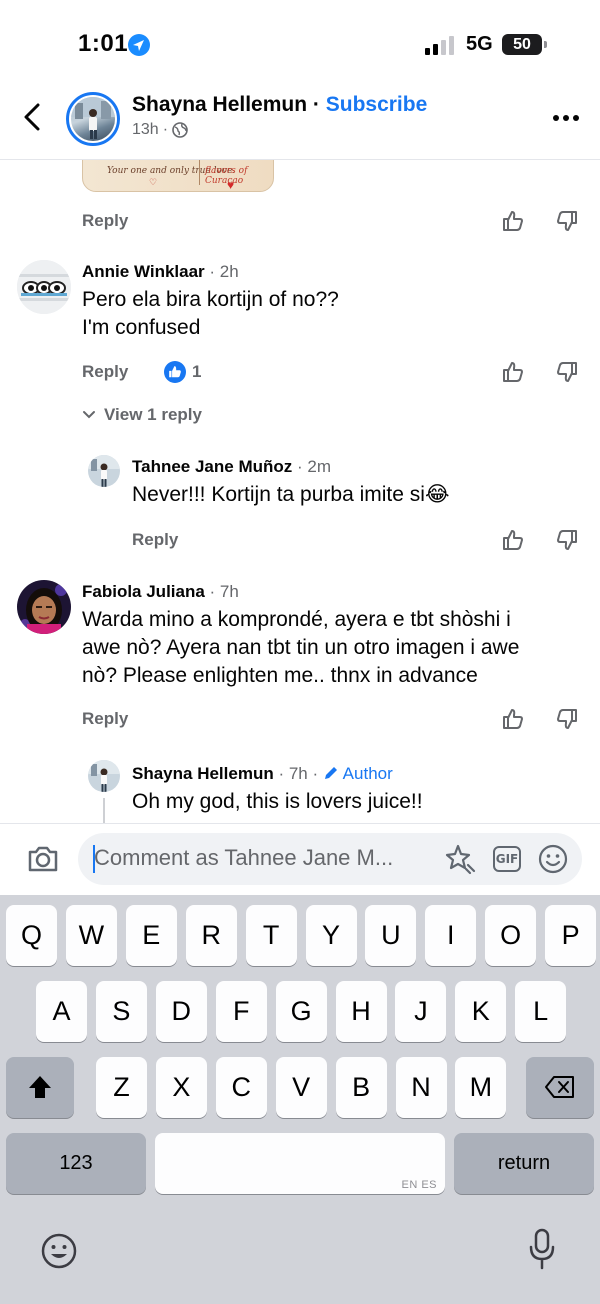 This screenshot has width=600, height=1304. What do you see at coordinates (524, 1163) in the screenshot?
I see `return-key: return` at bounding box center [524, 1163].